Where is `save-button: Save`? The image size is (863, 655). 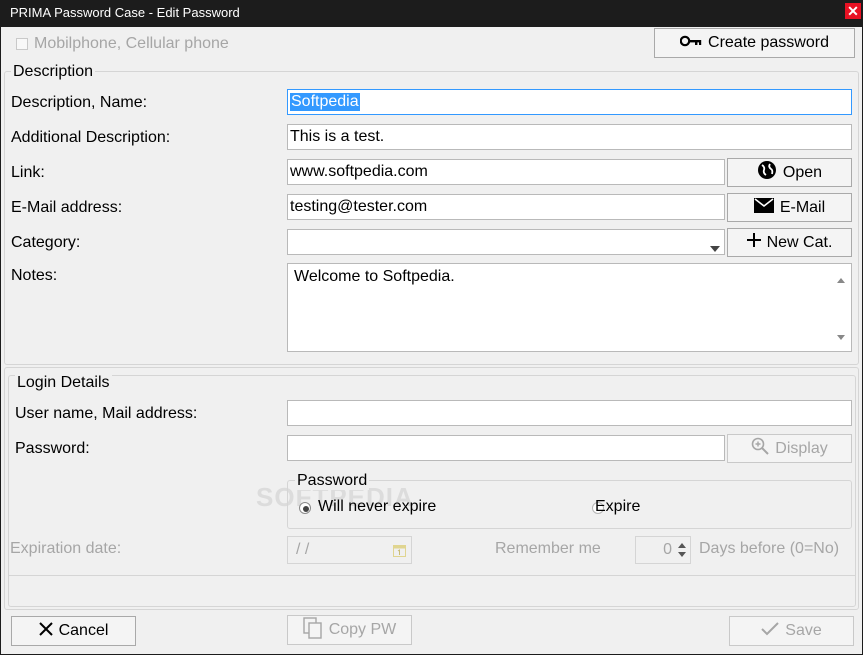 save-button: Save is located at coordinates (791, 631).